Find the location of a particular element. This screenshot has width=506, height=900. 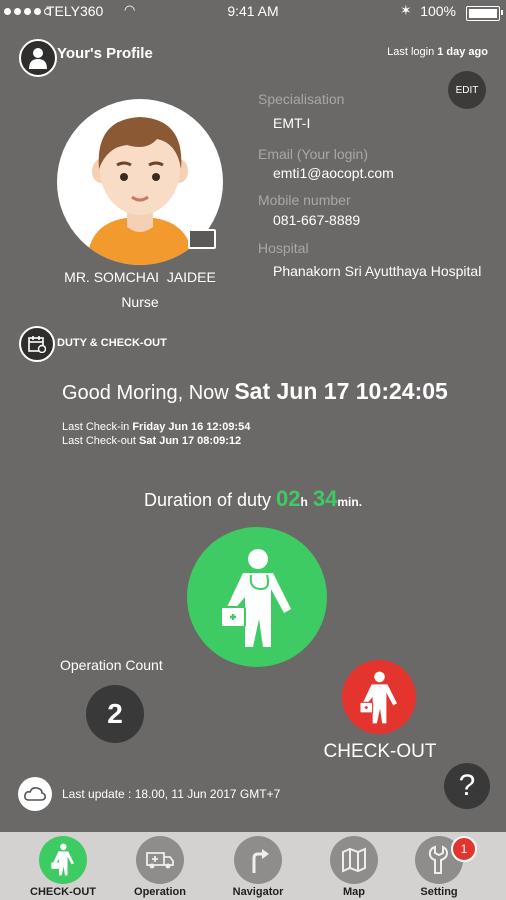

status-bar: TELY360 ◠ 9:41 AM ✶ 100% is located at coordinates (253, 12).